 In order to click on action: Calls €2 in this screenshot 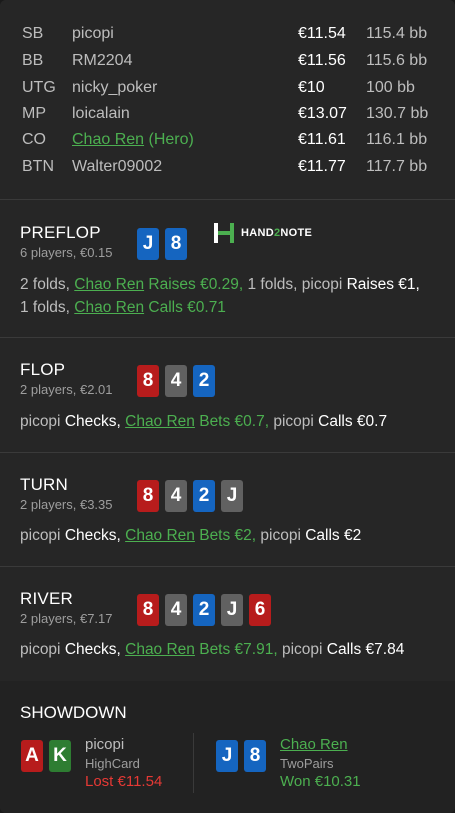, I will do `click(333, 535)`.